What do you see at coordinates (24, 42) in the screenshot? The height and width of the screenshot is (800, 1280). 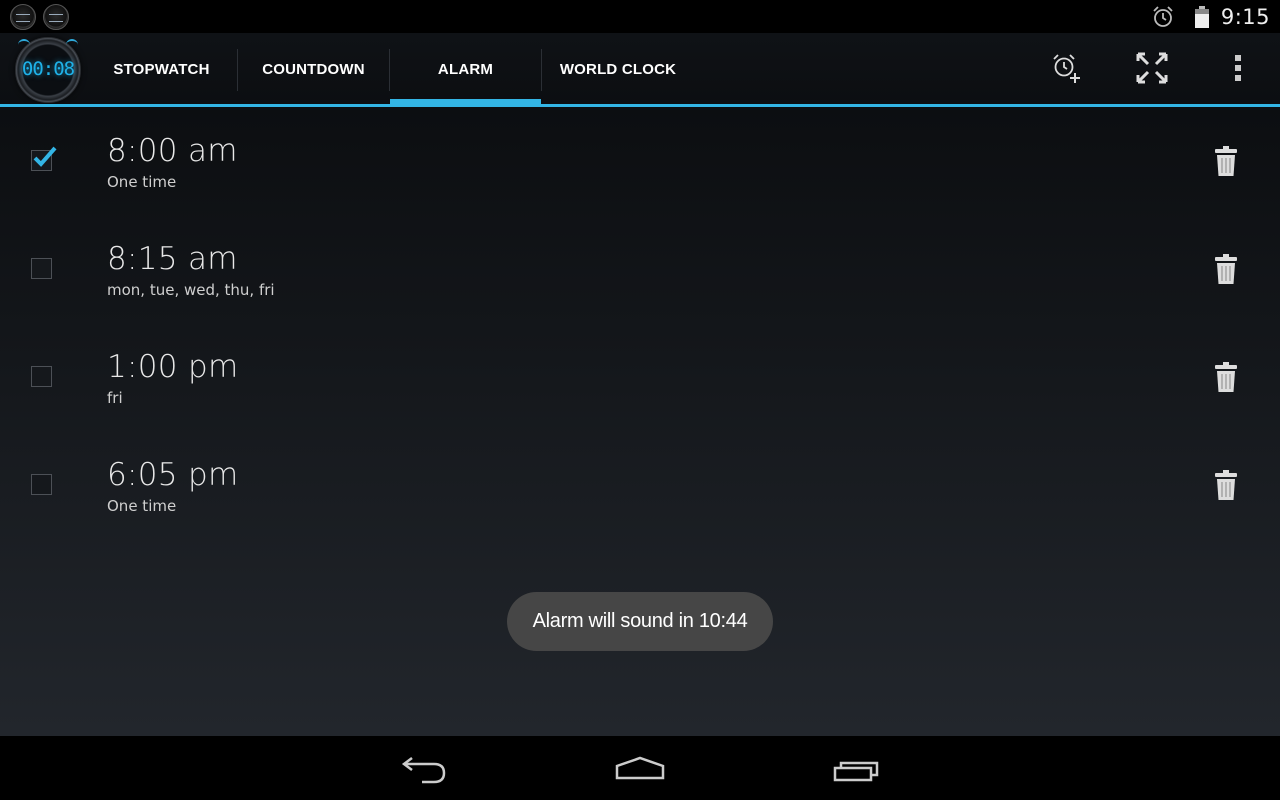 I see `app-logo-bell-left` at bounding box center [24, 42].